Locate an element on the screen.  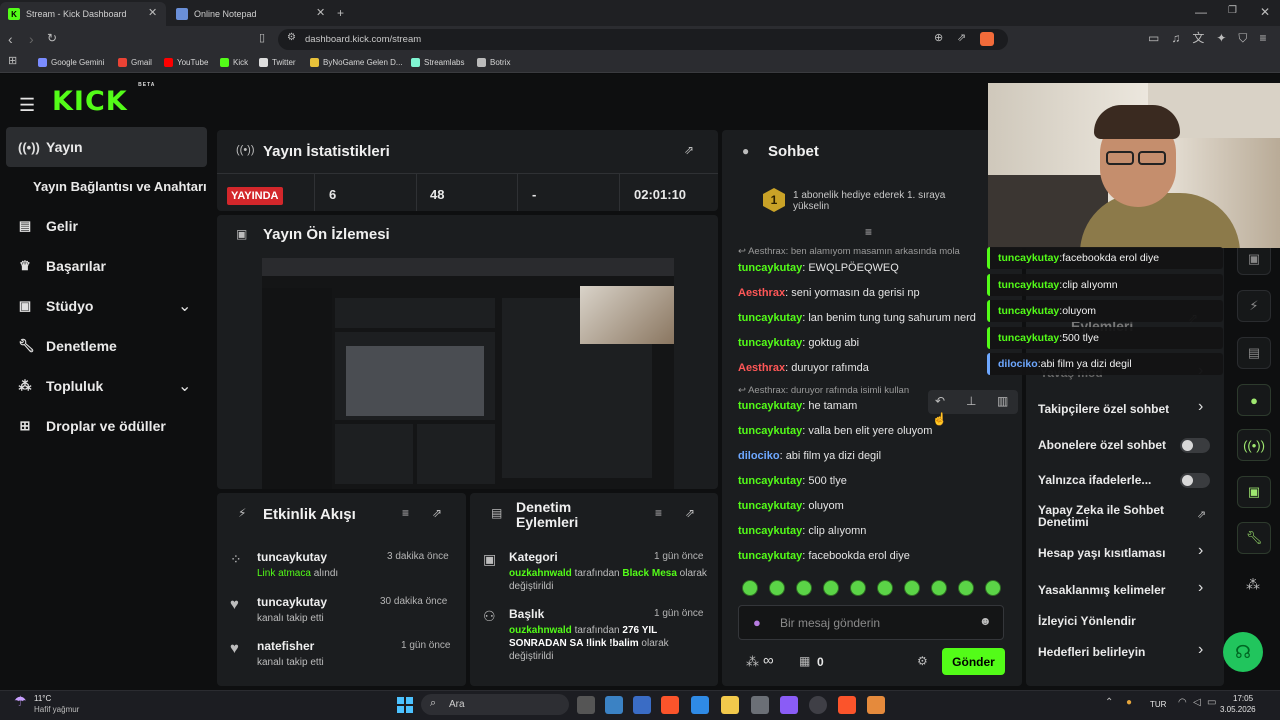
menu-icon: ≡ is located at coordinates (1262, 38).